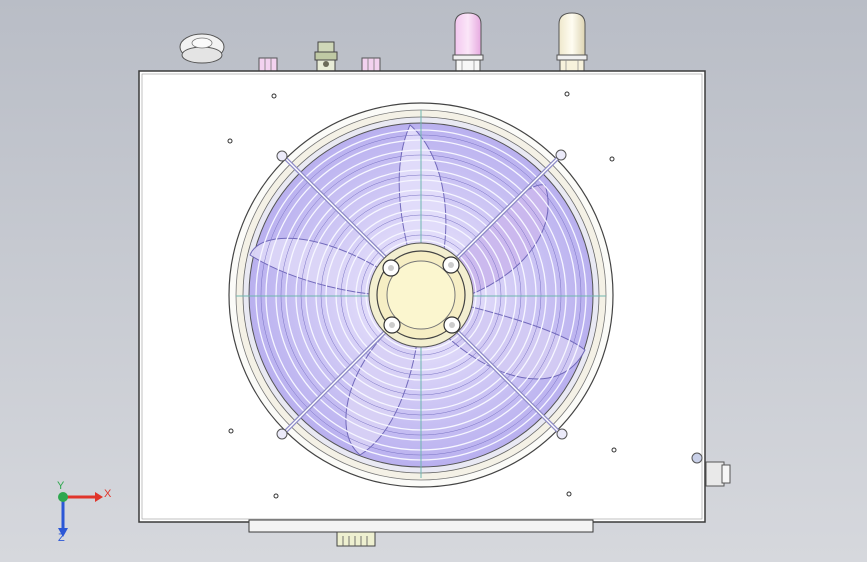 The height and width of the screenshot is (562, 867). I want to click on small-port-right, so click(371, 64).